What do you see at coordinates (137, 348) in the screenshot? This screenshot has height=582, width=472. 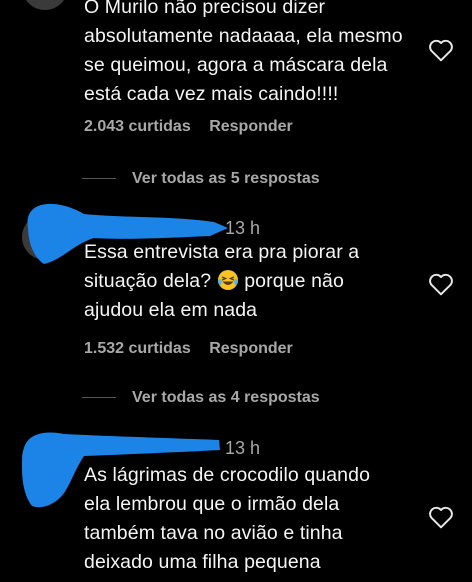 I see `likes-count: 1.532 curtidas` at bounding box center [137, 348].